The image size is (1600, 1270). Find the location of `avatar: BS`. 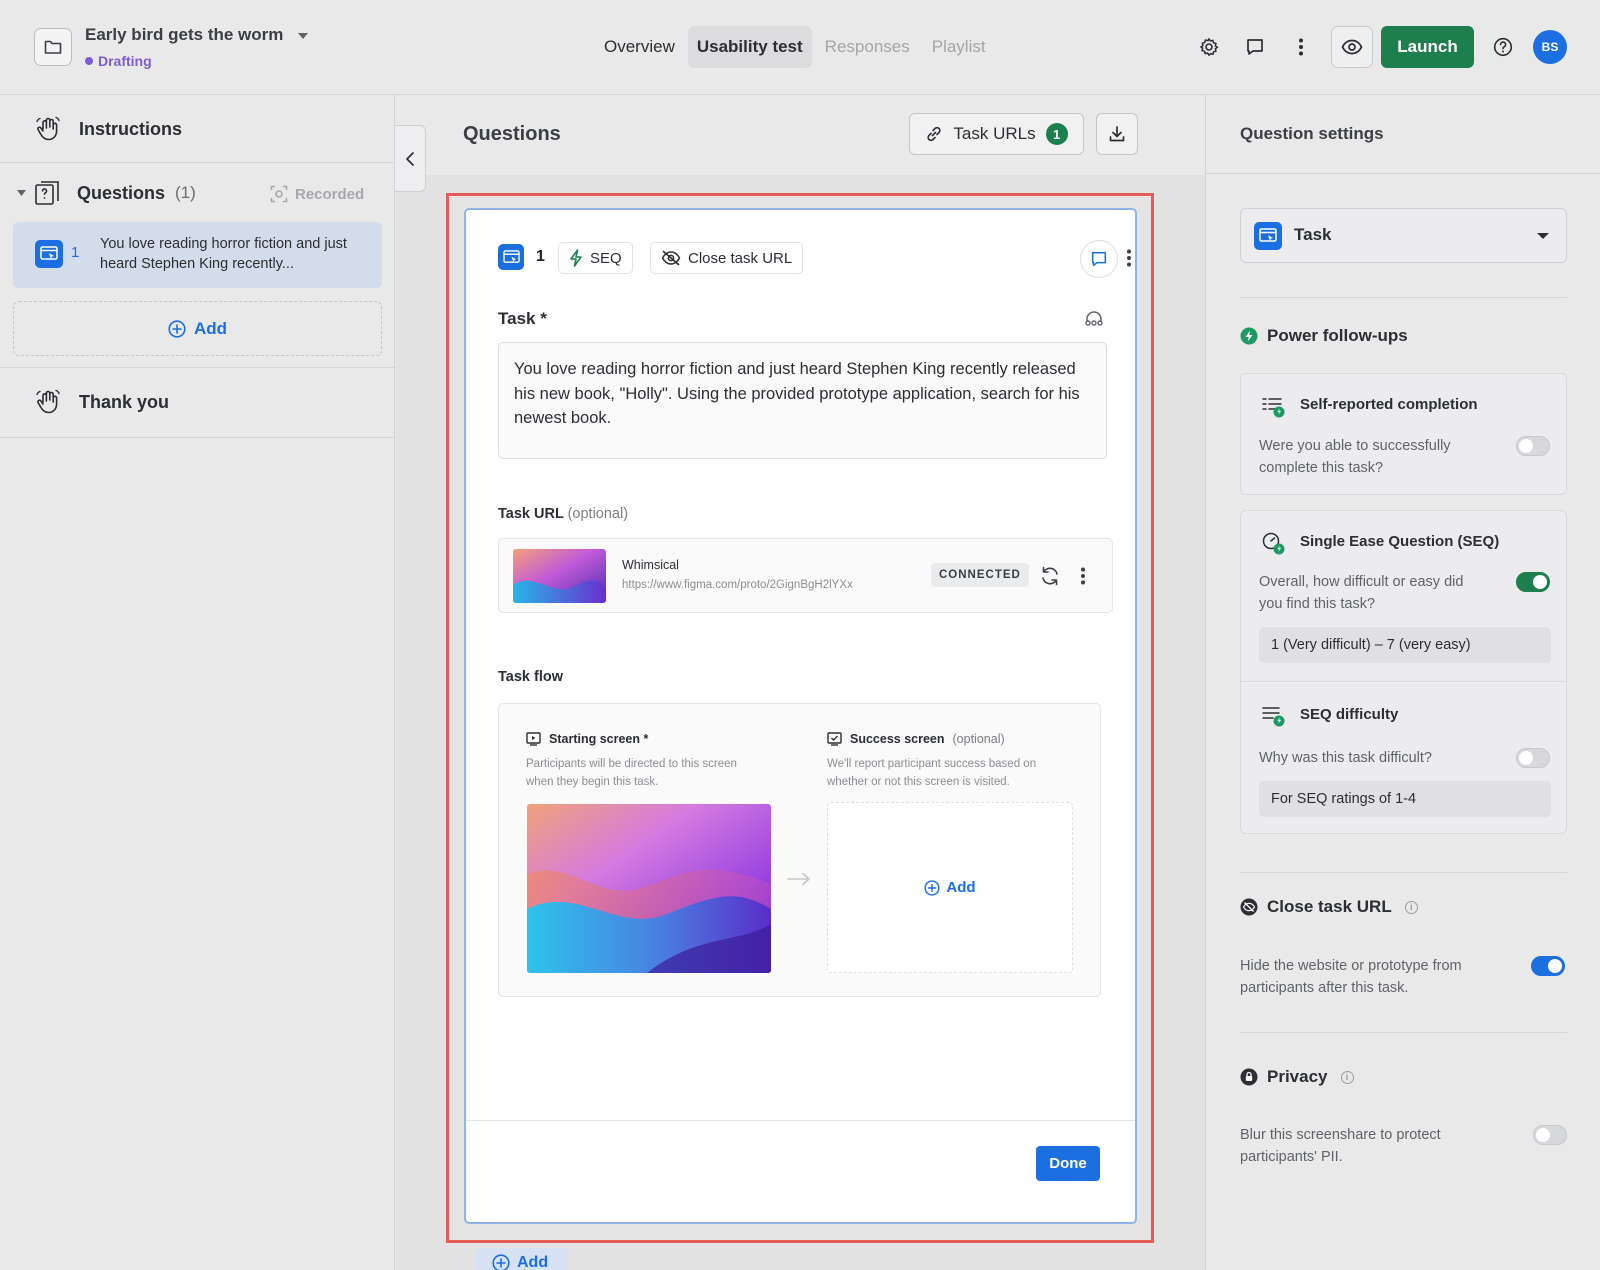

avatar: BS is located at coordinates (1550, 47).